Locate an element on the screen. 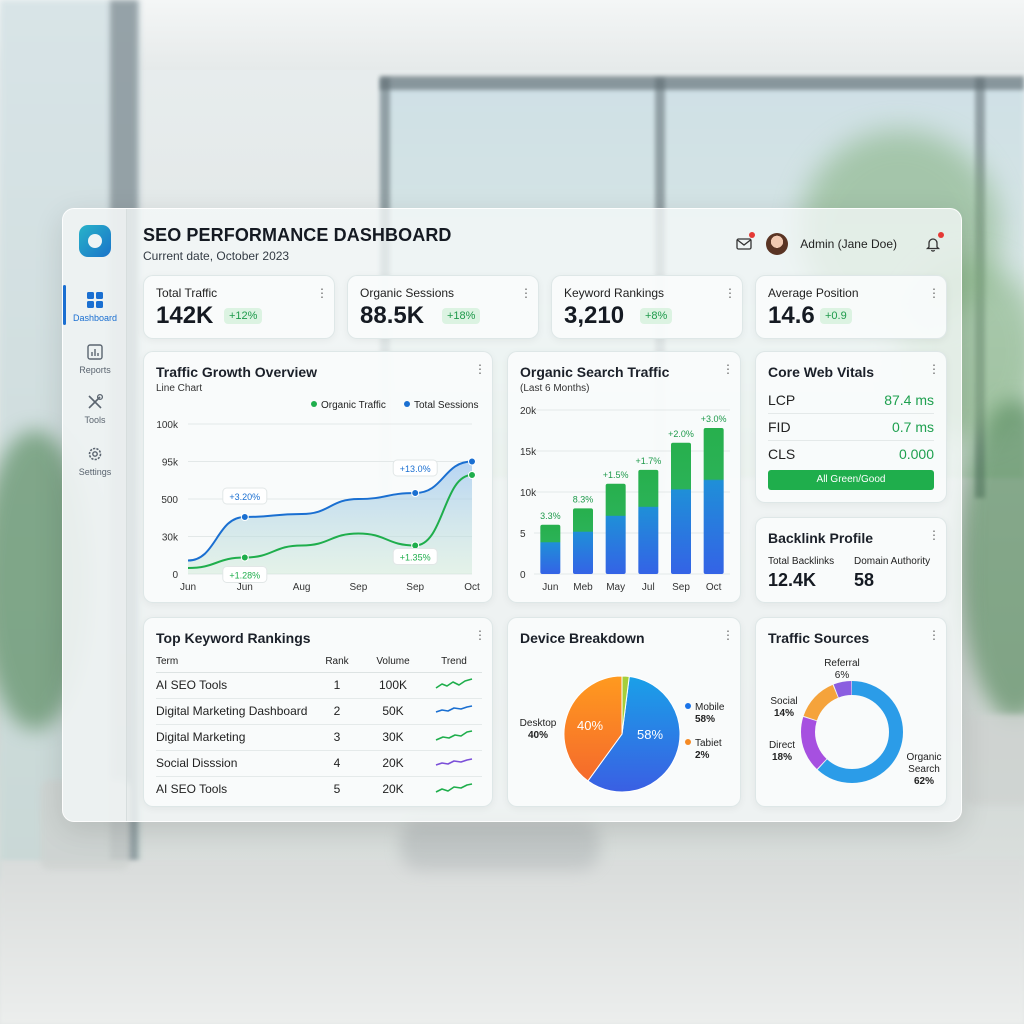 The height and width of the screenshot is (1024, 1024). header-actions: Admin (Jane Doe) is located at coordinates (839, 244).